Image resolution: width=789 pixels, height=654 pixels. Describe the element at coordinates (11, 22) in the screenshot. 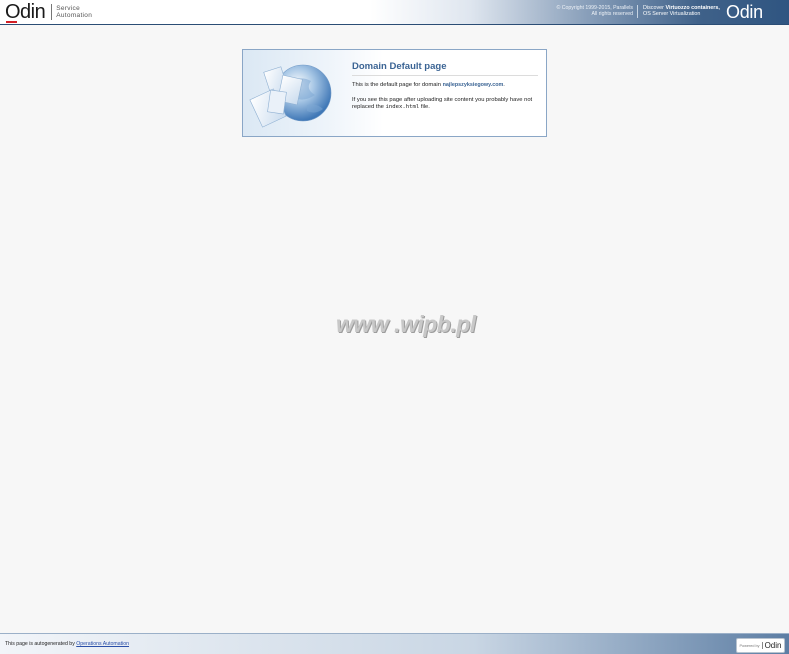

I see `logo-red-underline` at that location.